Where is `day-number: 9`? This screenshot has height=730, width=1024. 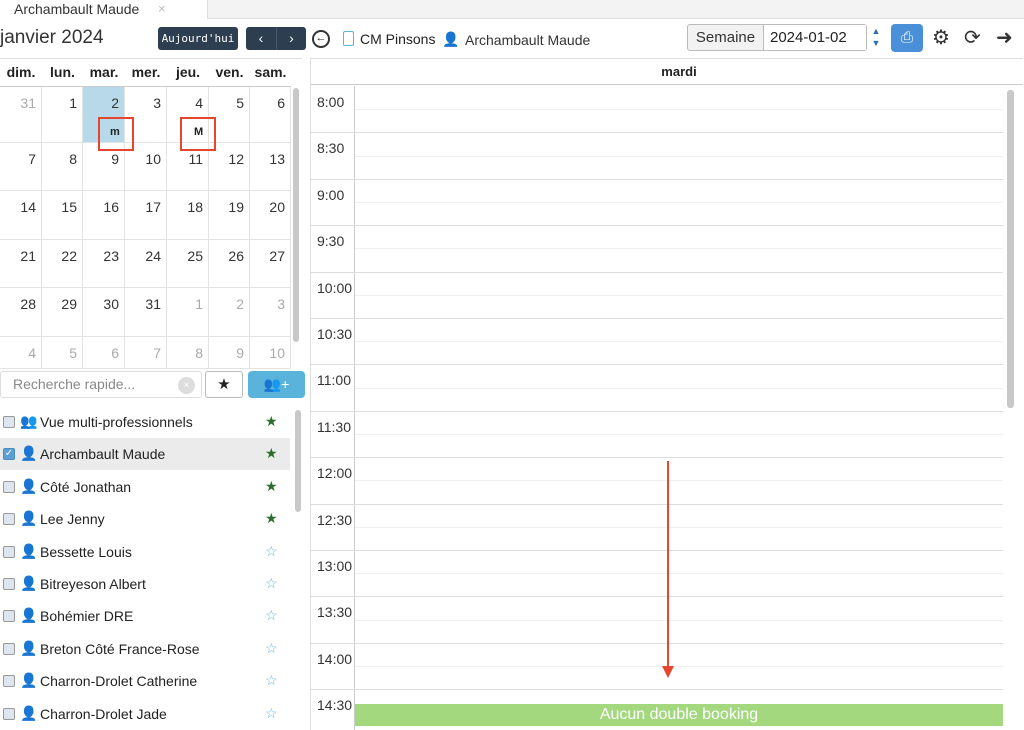 day-number: 9 is located at coordinates (240, 353).